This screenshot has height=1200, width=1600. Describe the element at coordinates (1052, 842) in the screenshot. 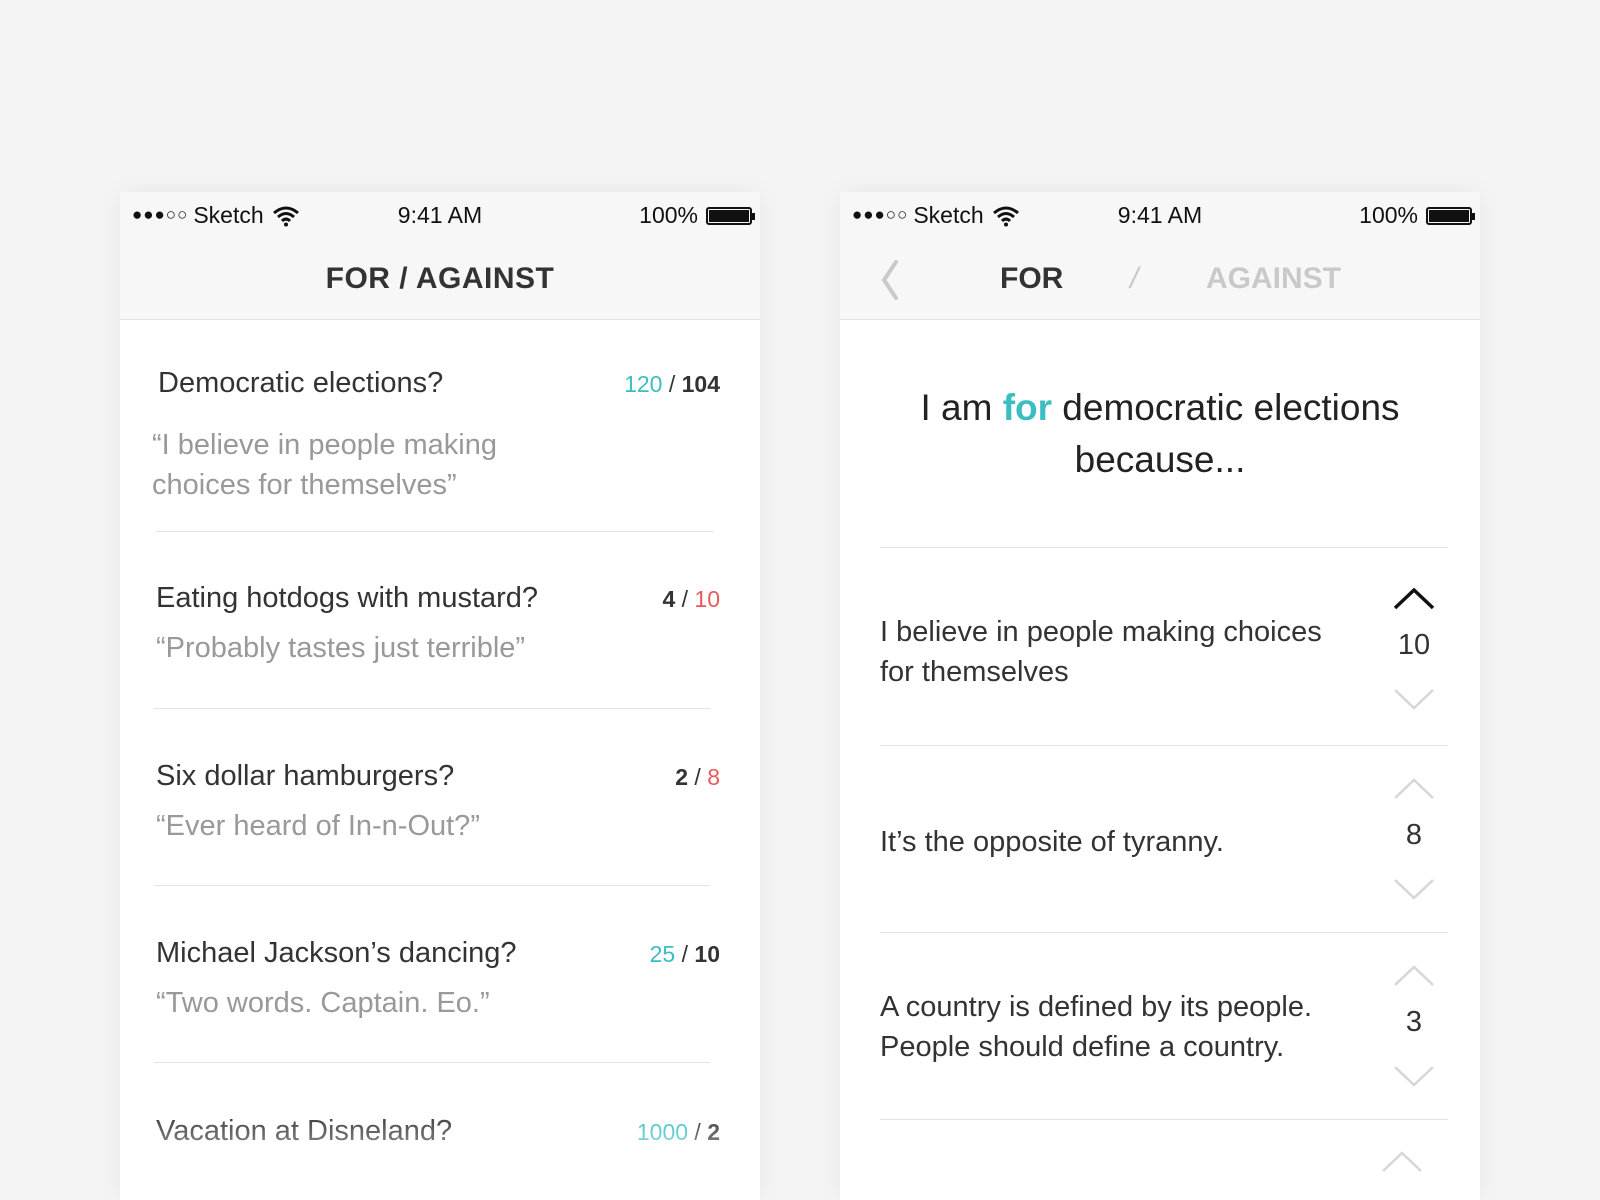

I see `reason-text: It’s the opposite of tyranny.` at that location.